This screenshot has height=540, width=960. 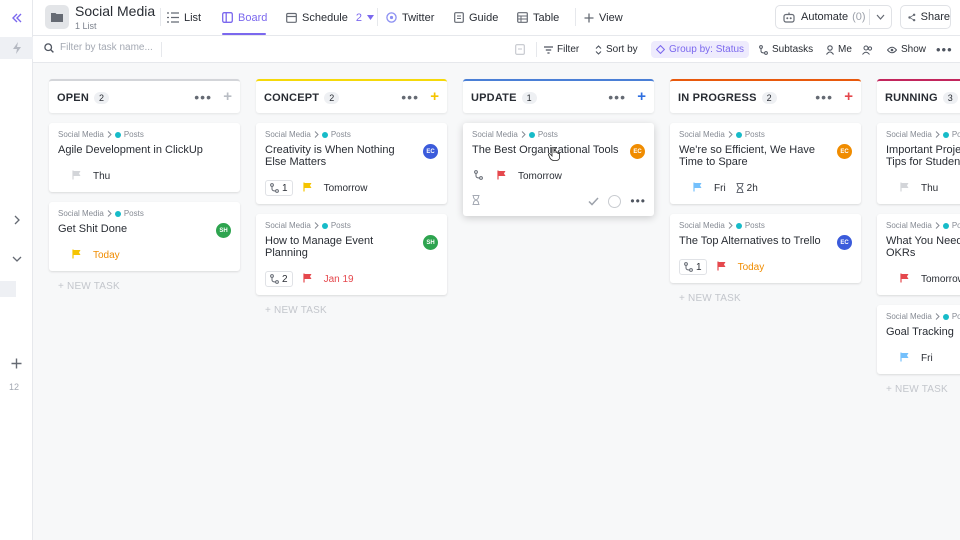 I want to click on add-view-button: View, so click(x=603, y=17).